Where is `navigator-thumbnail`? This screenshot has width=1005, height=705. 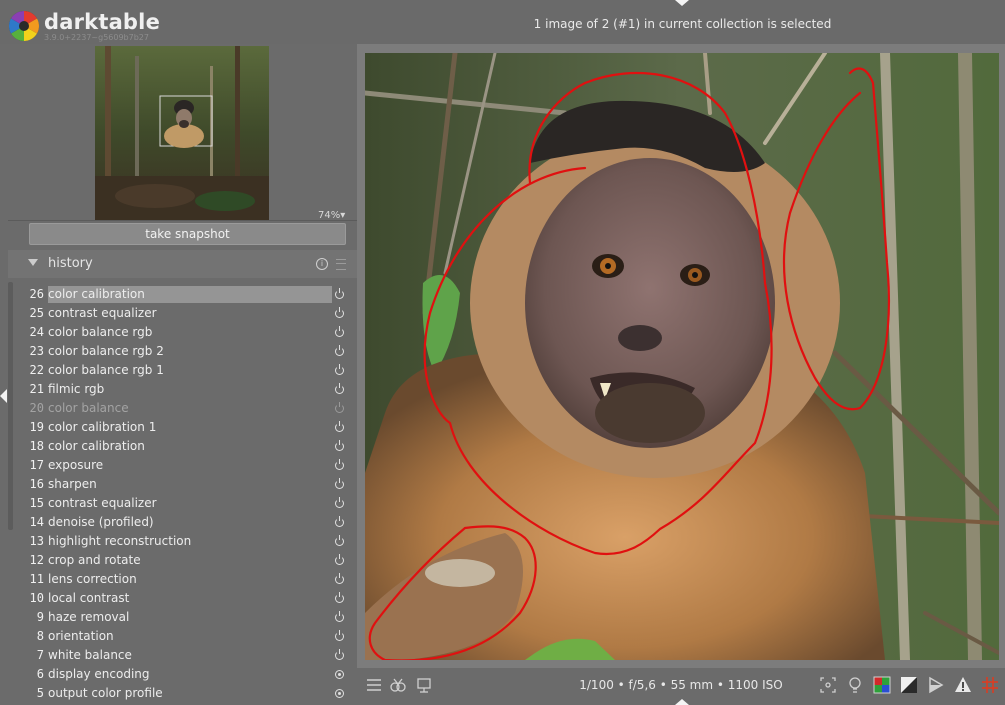
navigator-thumbnail is located at coordinates (182, 133).